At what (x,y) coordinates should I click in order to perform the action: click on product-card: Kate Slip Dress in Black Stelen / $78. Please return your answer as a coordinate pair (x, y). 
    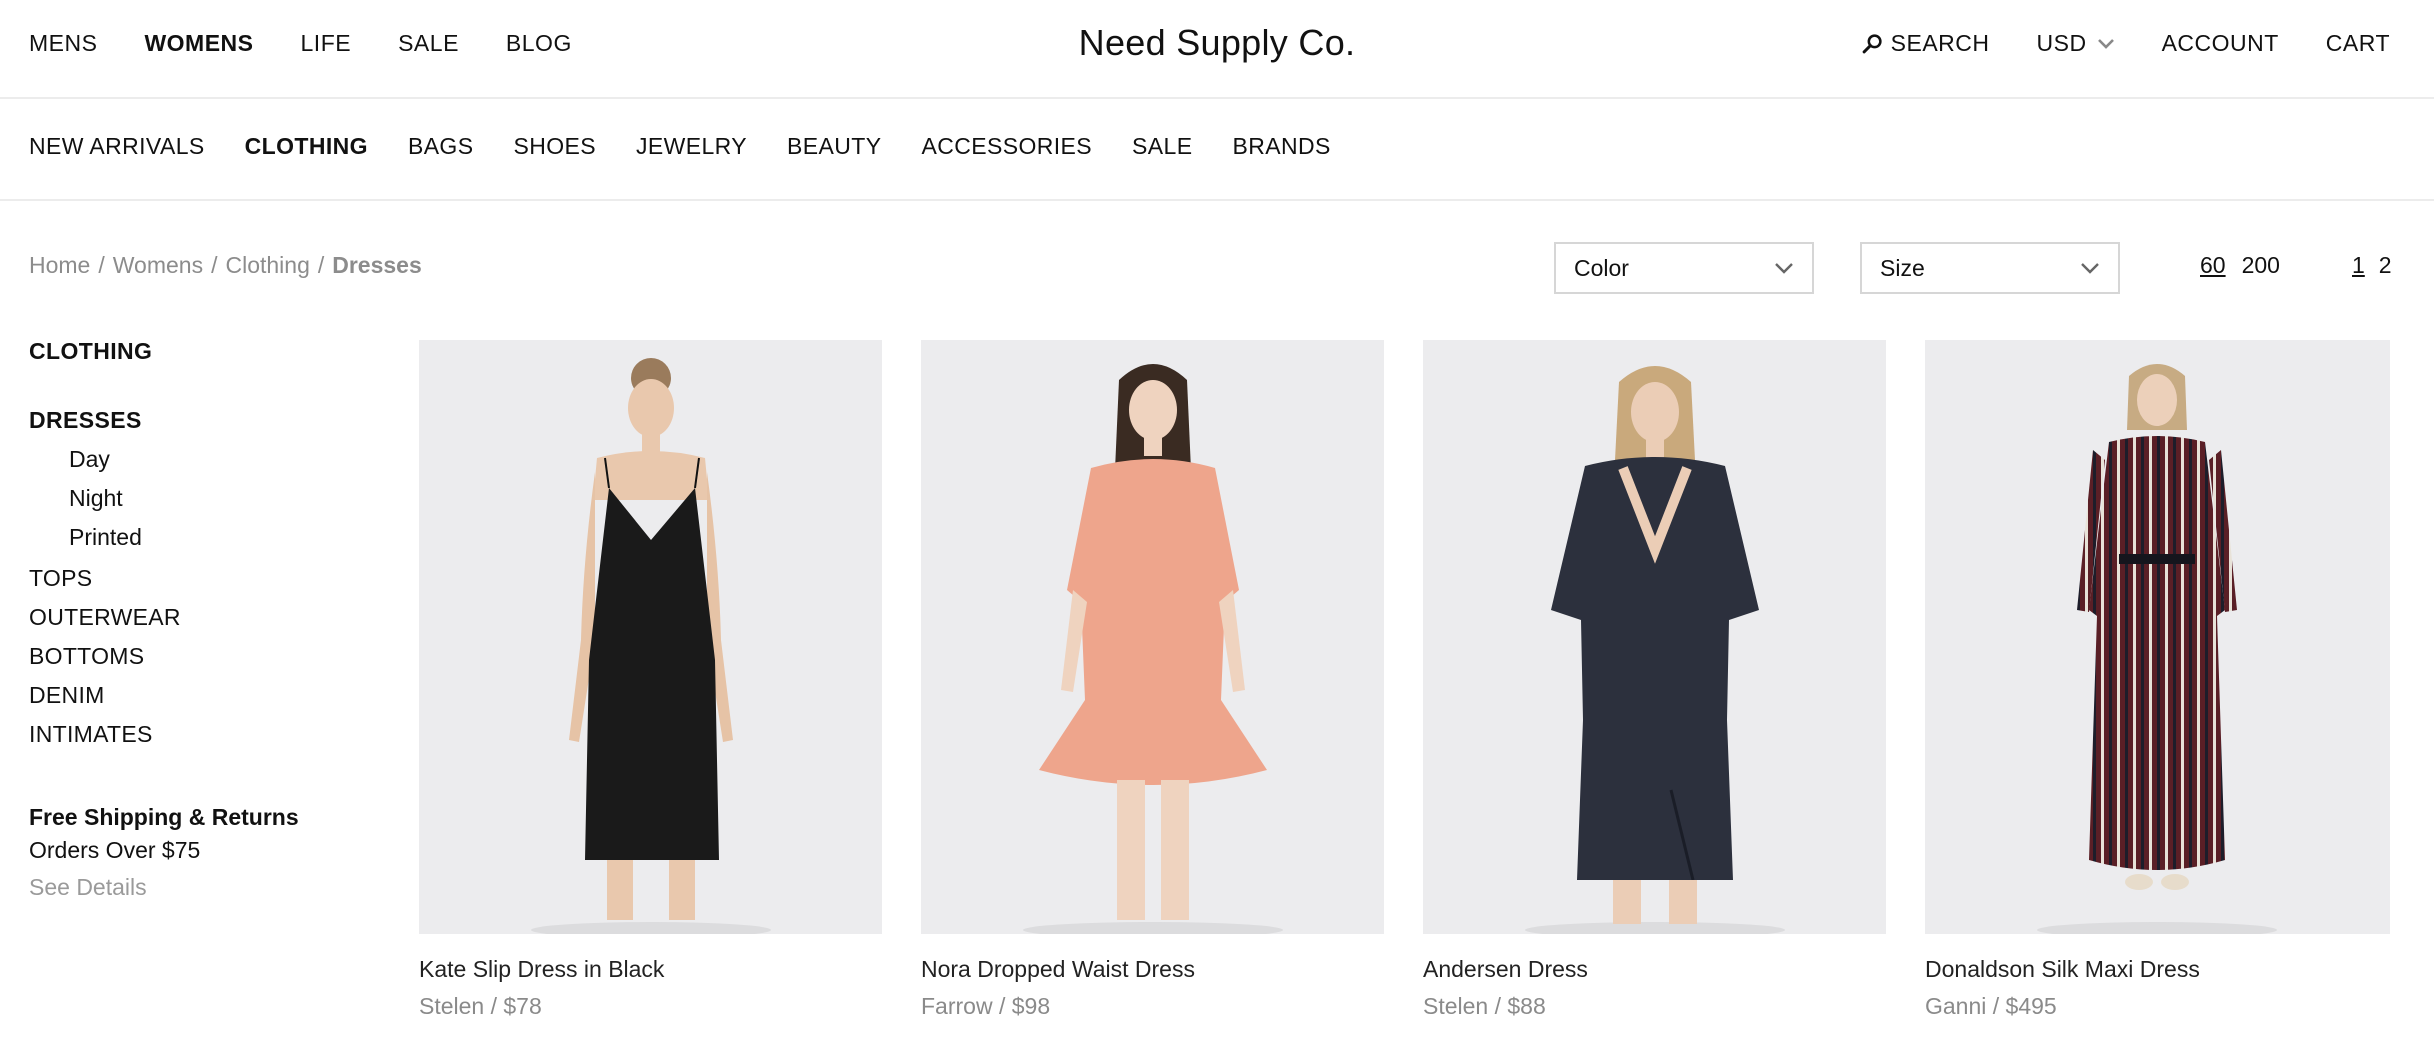
    Looking at the image, I should click on (650, 680).